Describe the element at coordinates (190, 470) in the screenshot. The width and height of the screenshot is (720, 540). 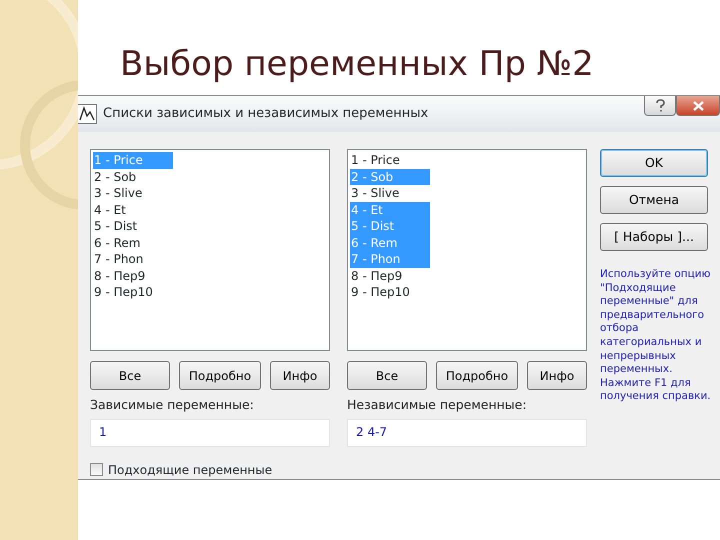
I see `checkbox-label: Подходящие переменные` at that location.